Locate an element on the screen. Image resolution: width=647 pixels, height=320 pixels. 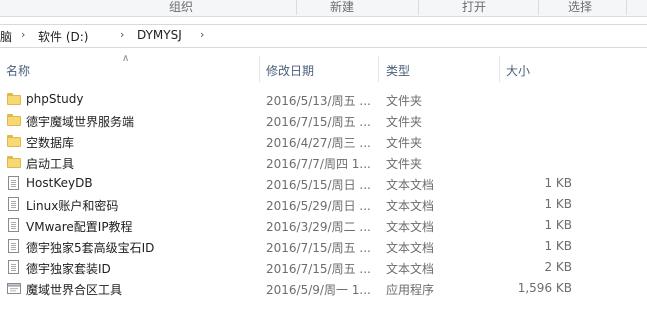
column-header-size: 大小 is located at coordinates (518, 70).